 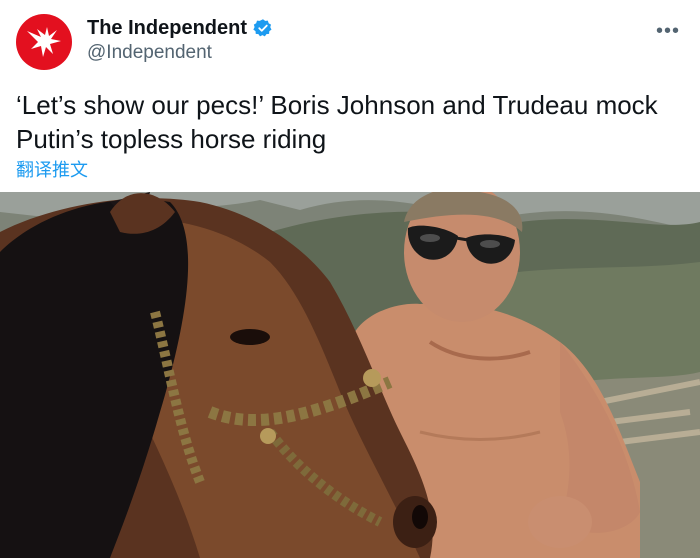 What do you see at coordinates (52, 169) in the screenshot?
I see `translate-tweet-link: 翻译推文` at bounding box center [52, 169].